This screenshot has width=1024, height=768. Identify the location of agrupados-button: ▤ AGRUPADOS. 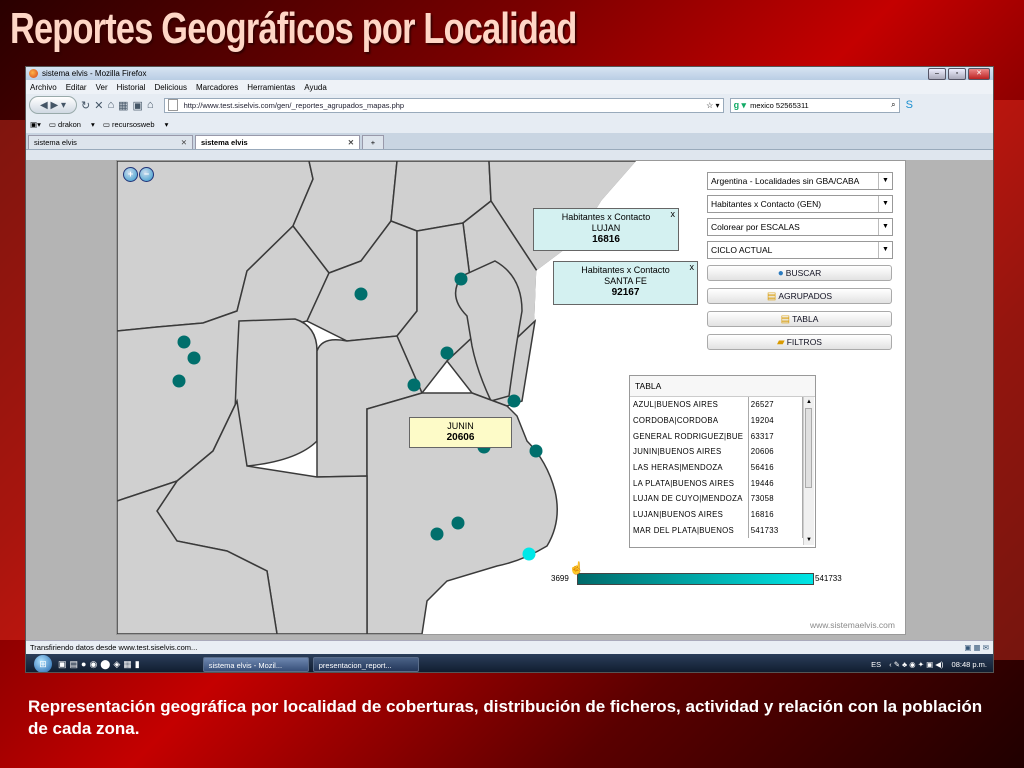
(799, 296).